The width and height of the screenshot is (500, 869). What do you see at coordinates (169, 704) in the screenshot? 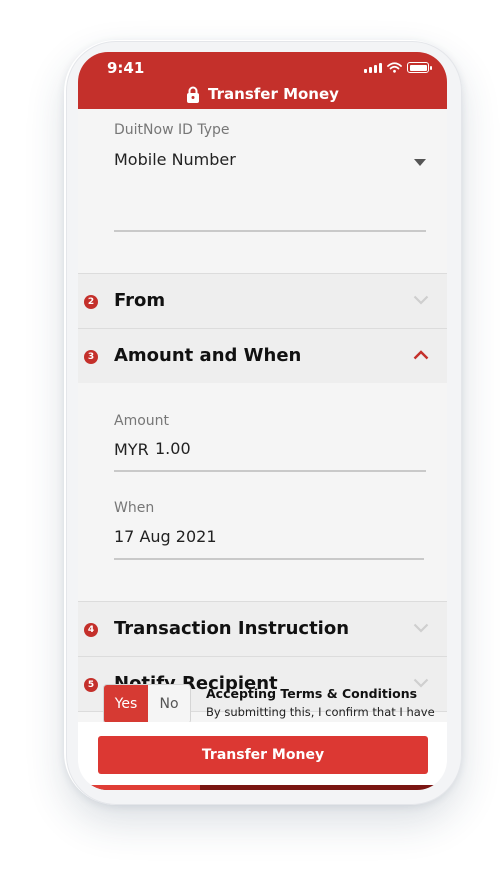
I see `terms-no-button: No` at bounding box center [169, 704].